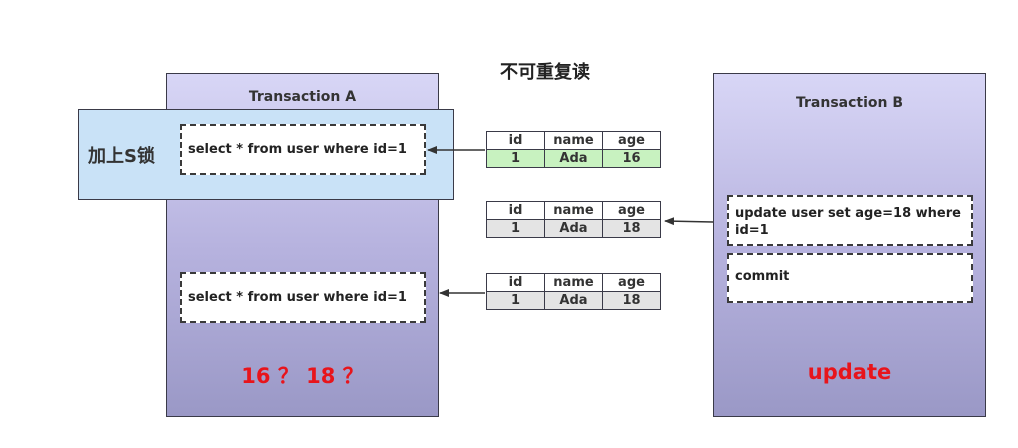 This screenshot has height=448, width=1018. What do you see at coordinates (570, 221) in the screenshot?
I see `arrows-layer` at bounding box center [570, 221].